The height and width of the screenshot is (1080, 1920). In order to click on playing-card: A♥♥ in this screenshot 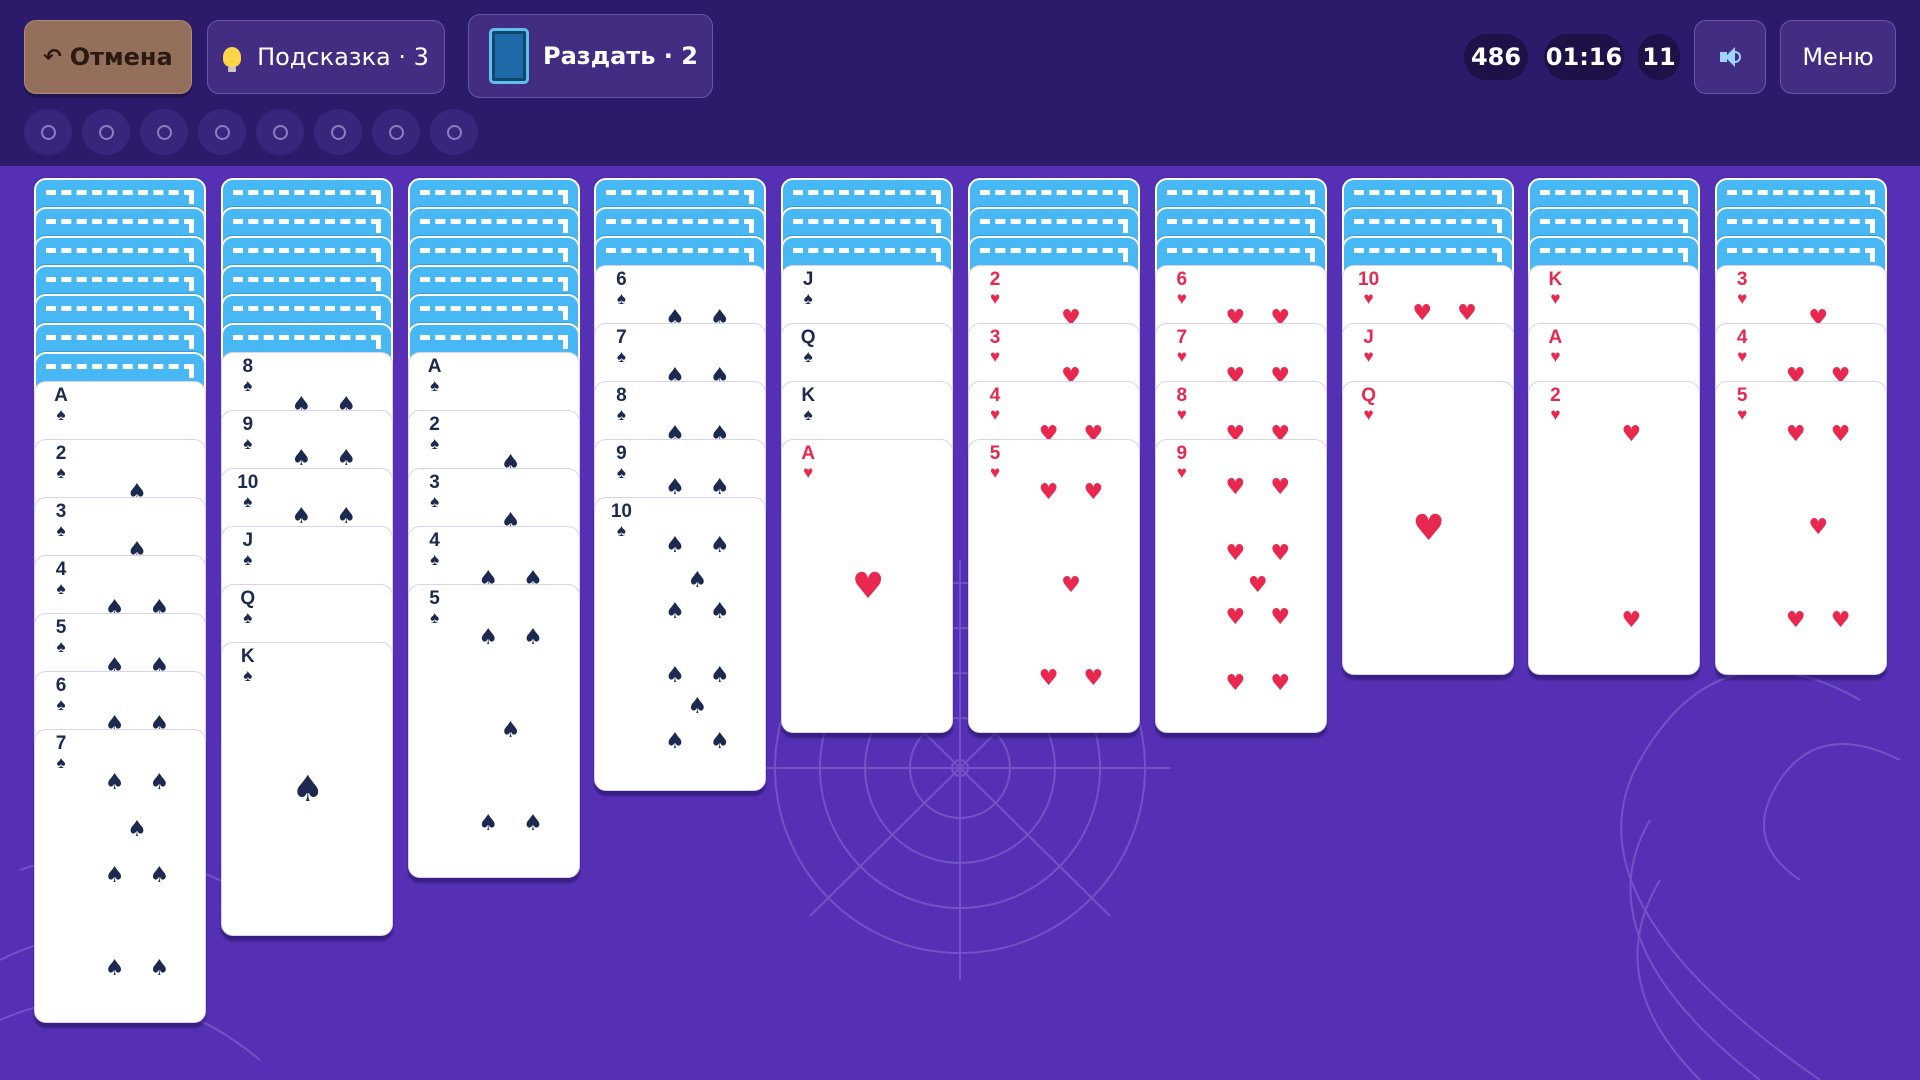, I will do `click(867, 586)`.